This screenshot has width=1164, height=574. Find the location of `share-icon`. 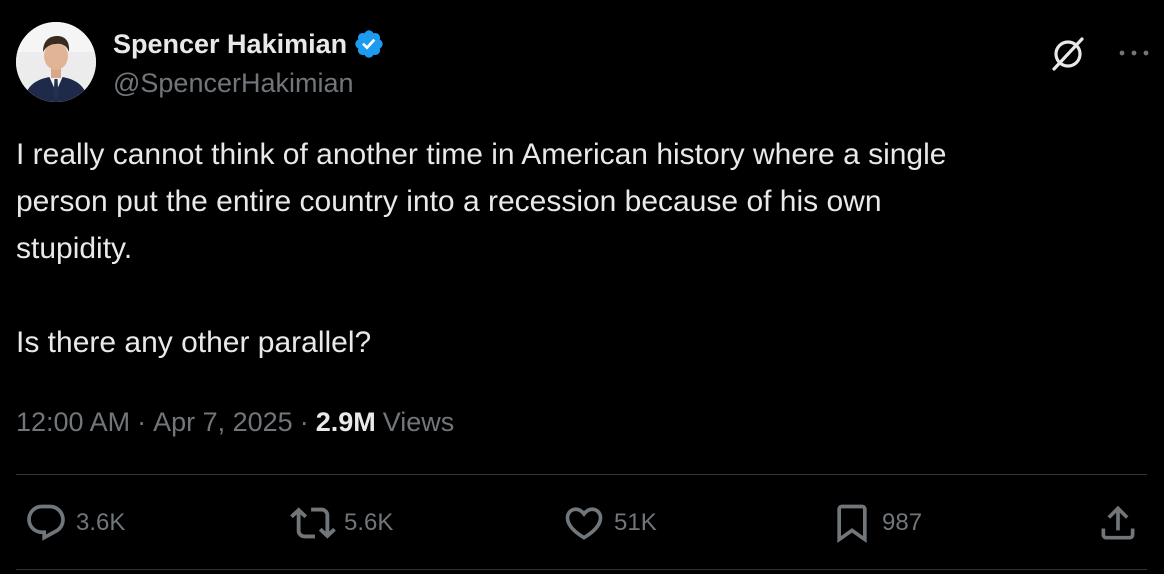

share-icon is located at coordinates (1118, 522).